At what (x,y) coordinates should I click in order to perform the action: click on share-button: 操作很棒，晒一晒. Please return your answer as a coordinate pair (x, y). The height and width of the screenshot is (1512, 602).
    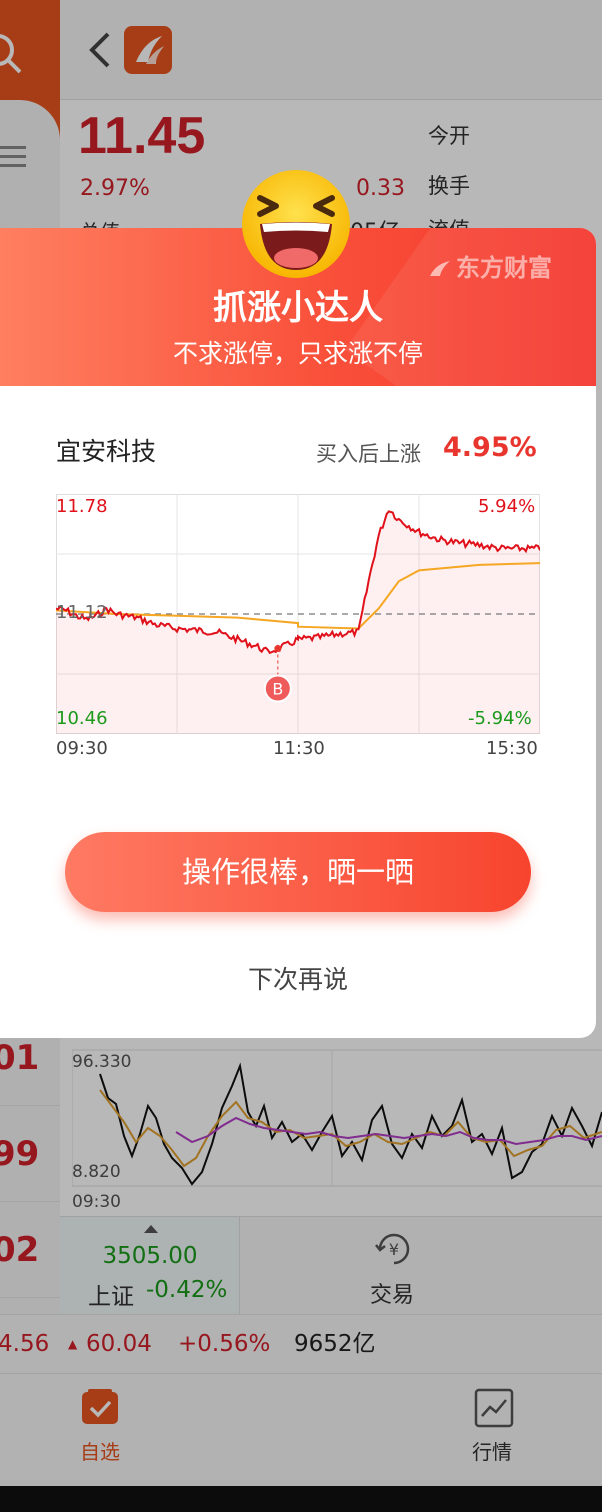
    Looking at the image, I should click on (298, 872).